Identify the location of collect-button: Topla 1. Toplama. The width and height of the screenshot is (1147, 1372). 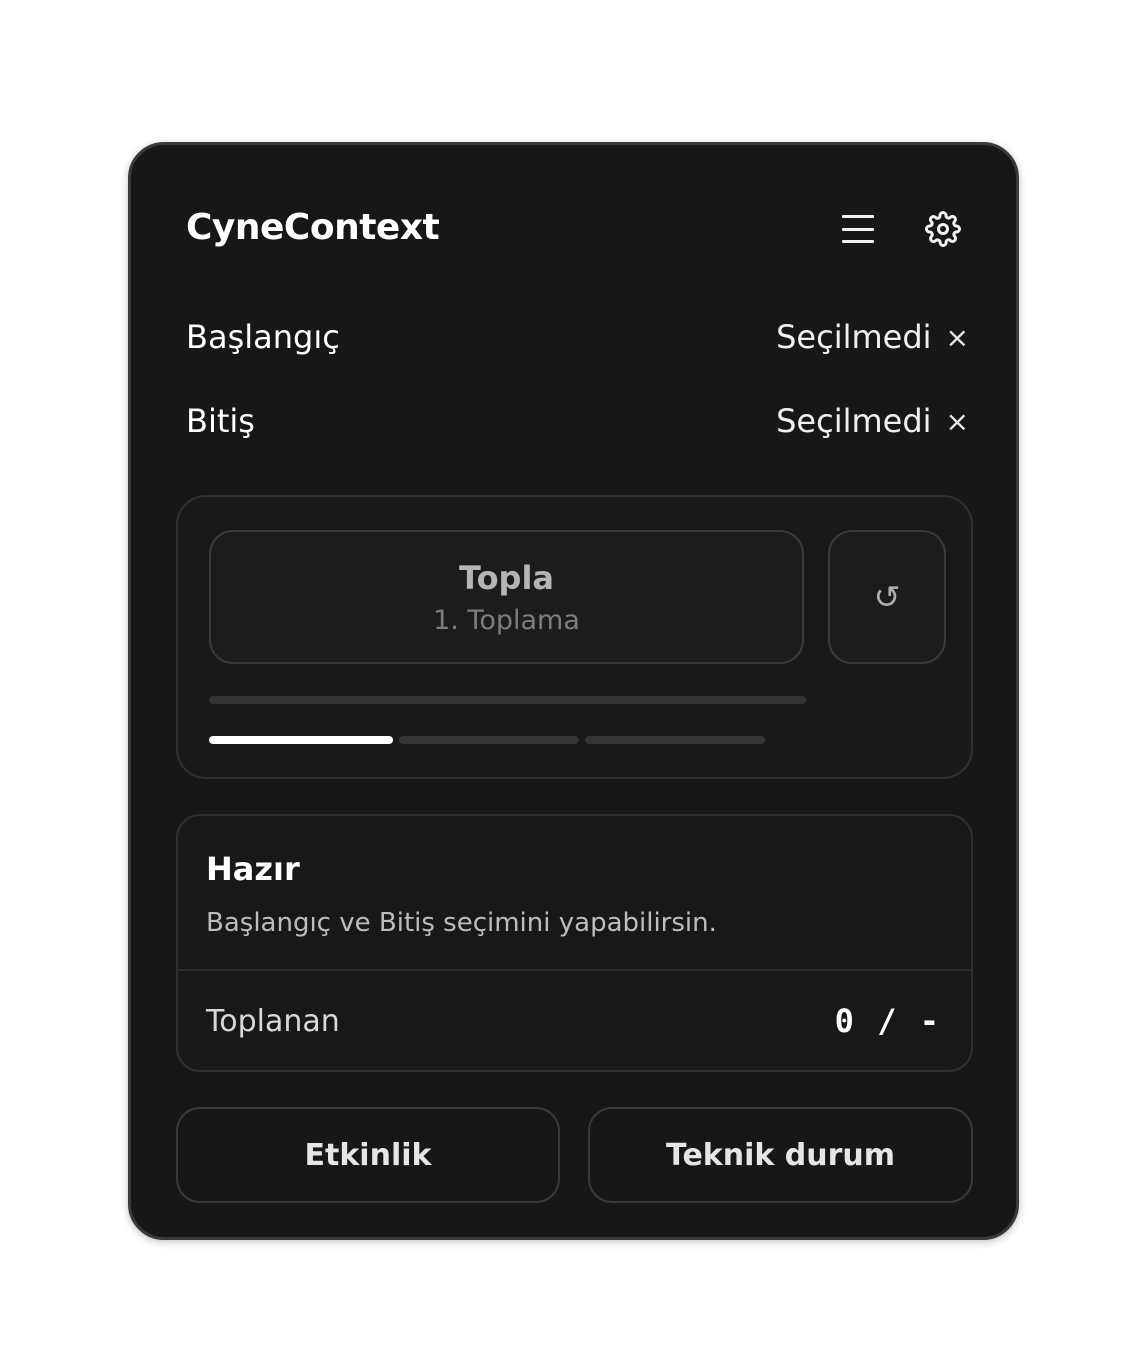
(506, 597).